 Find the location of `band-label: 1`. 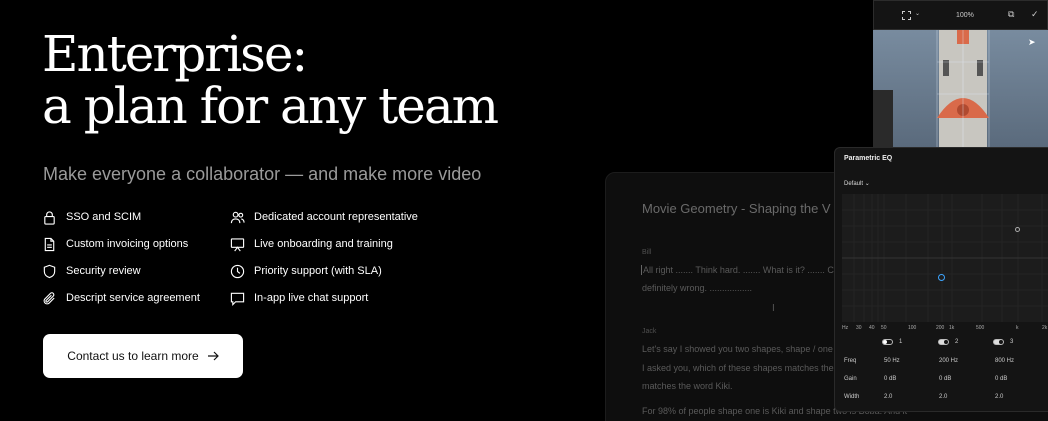

band-label: 1 is located at coordinates (901, 342).